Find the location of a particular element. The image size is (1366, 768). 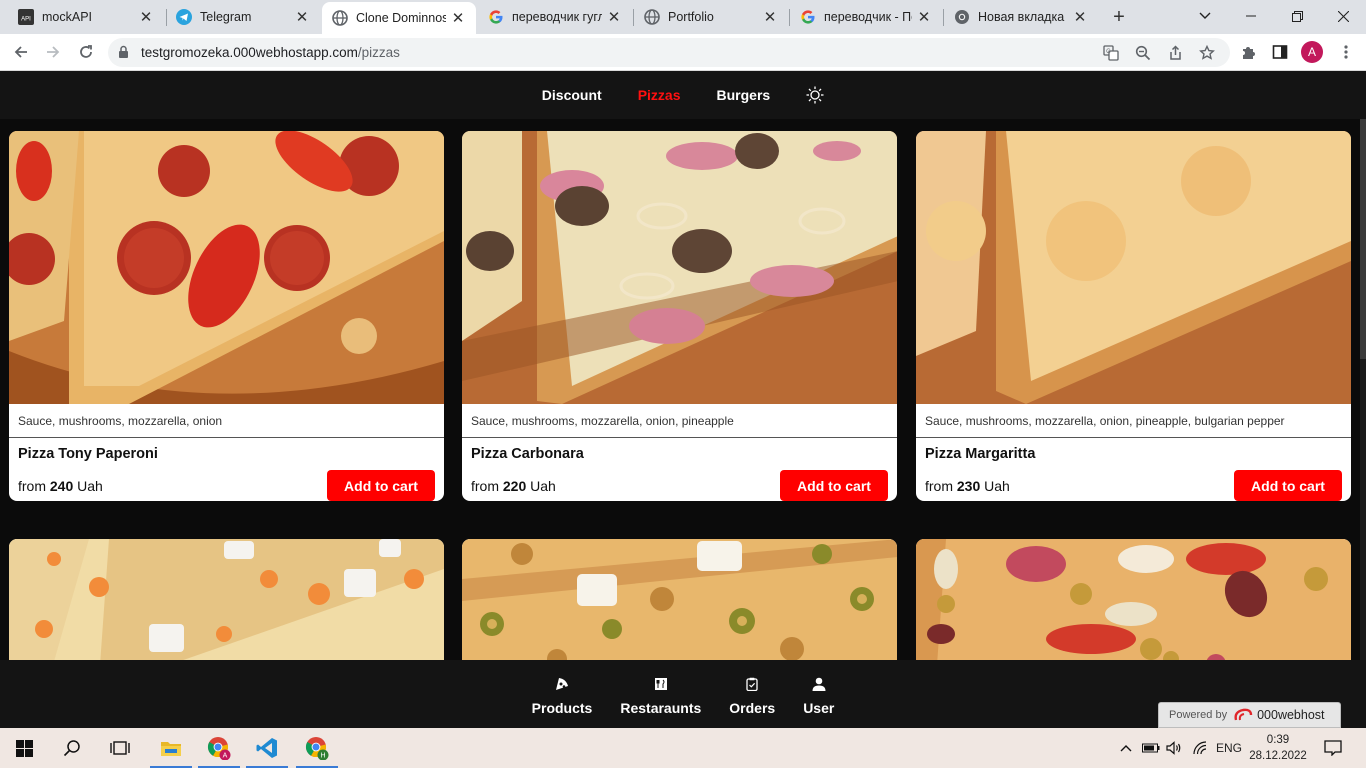

windows-start-icon is located at coordinates (24, 748).